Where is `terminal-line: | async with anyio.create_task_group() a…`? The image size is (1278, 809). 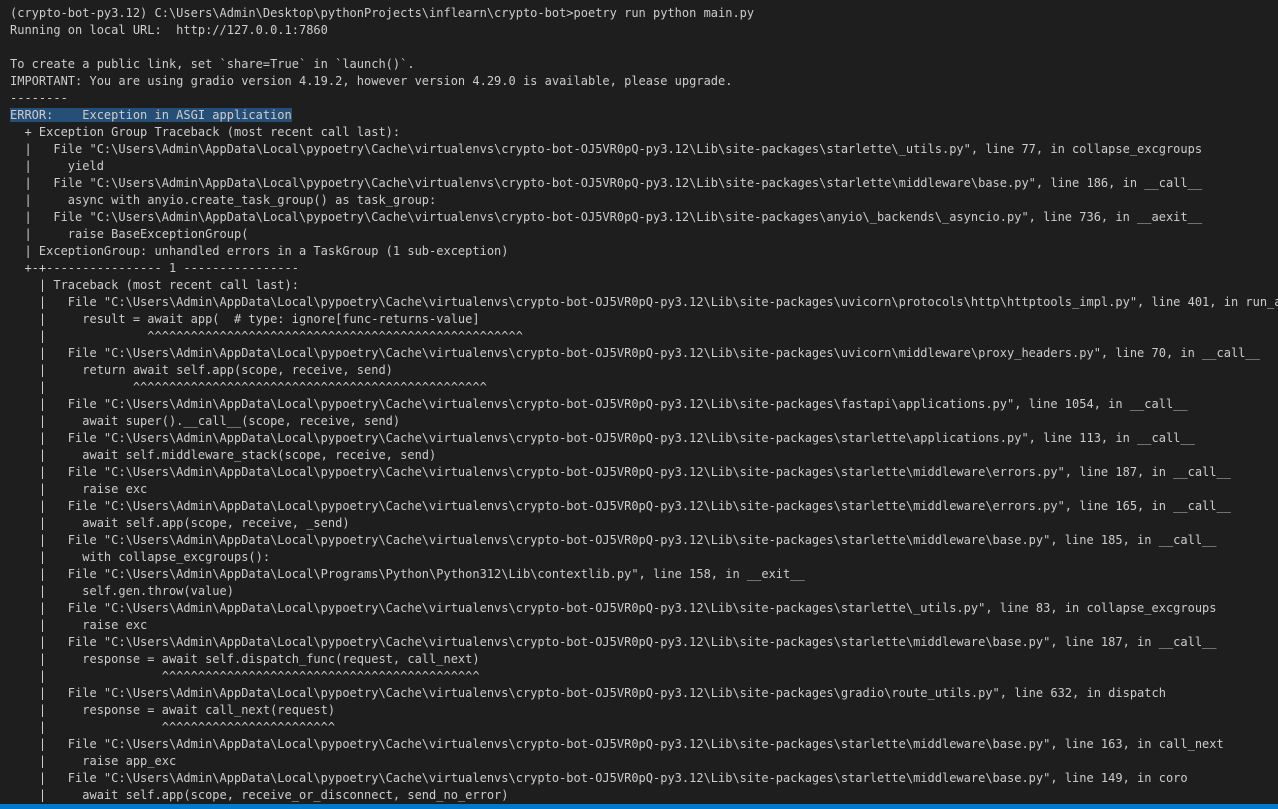
terminal-line: | async with anyio.create_task_group() a… is located at coordinates (223, 200).